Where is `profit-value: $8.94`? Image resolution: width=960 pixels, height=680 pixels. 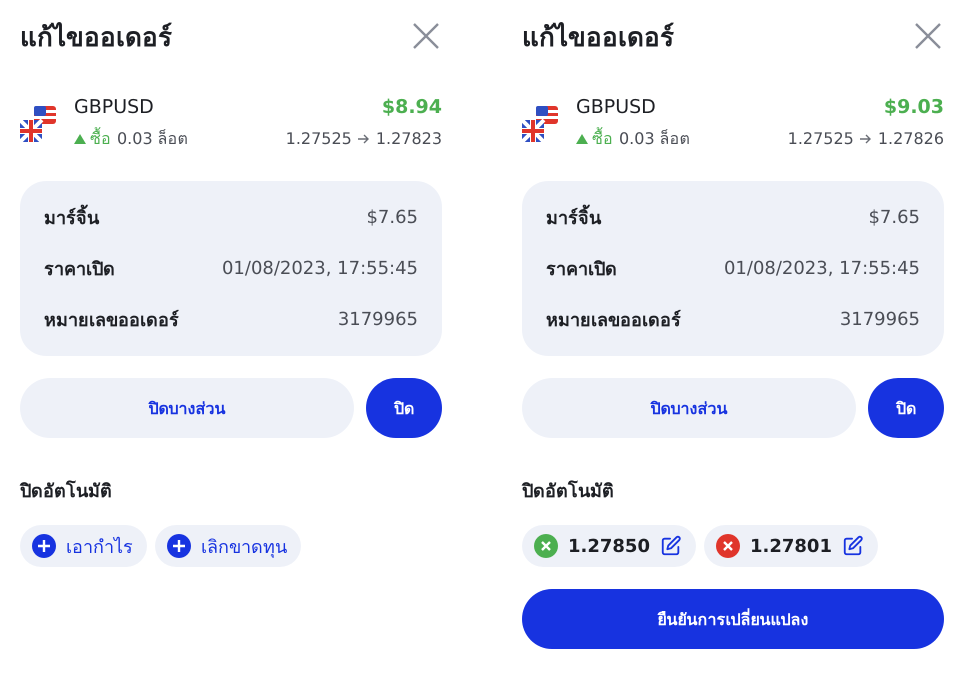
profit-value: $8.94 is located at coordinates (412, 107).